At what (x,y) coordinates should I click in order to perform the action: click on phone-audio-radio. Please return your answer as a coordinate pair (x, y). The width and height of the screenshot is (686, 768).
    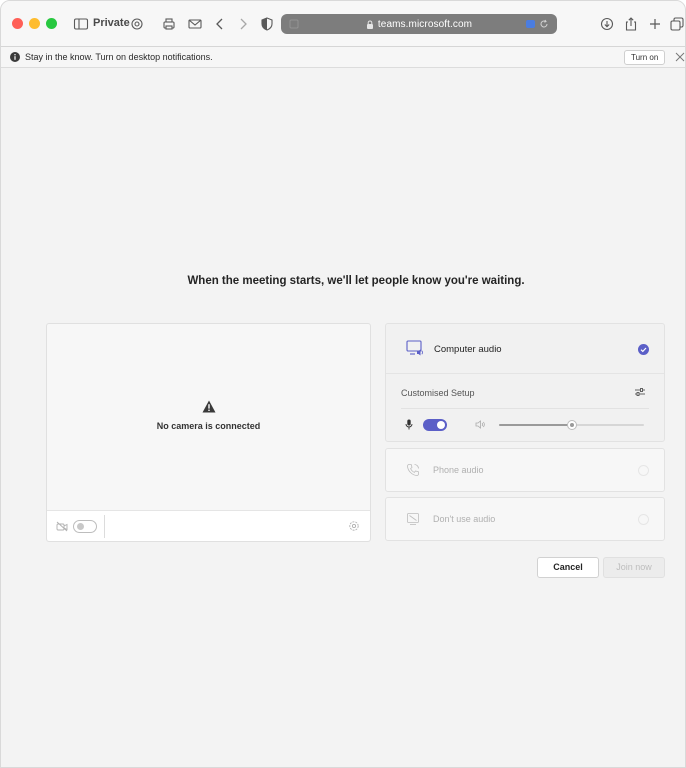
    Looking at the image, I should click on (643, 470).